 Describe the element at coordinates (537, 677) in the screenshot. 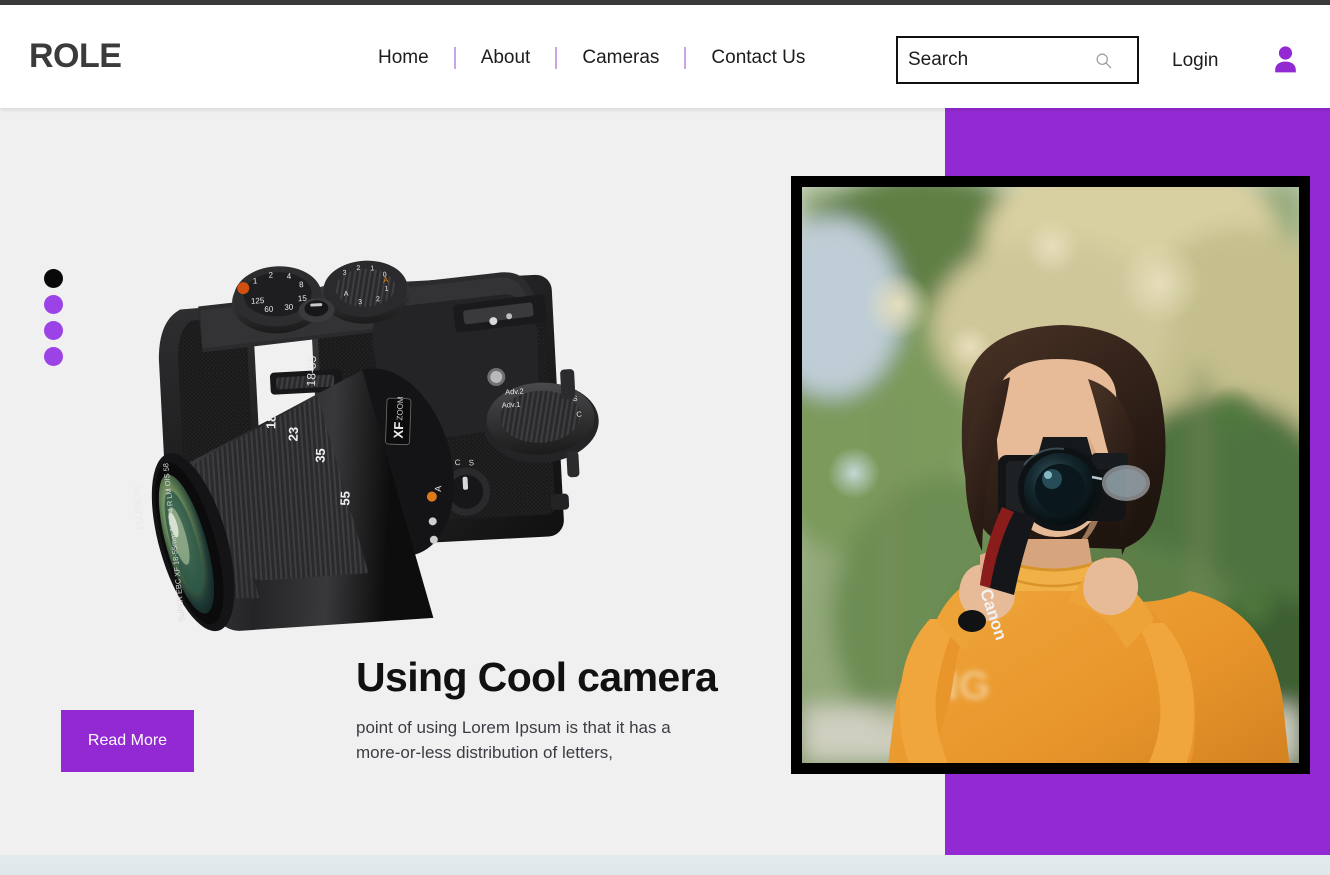

I see `hero-title: Using Cool camera` at that location.